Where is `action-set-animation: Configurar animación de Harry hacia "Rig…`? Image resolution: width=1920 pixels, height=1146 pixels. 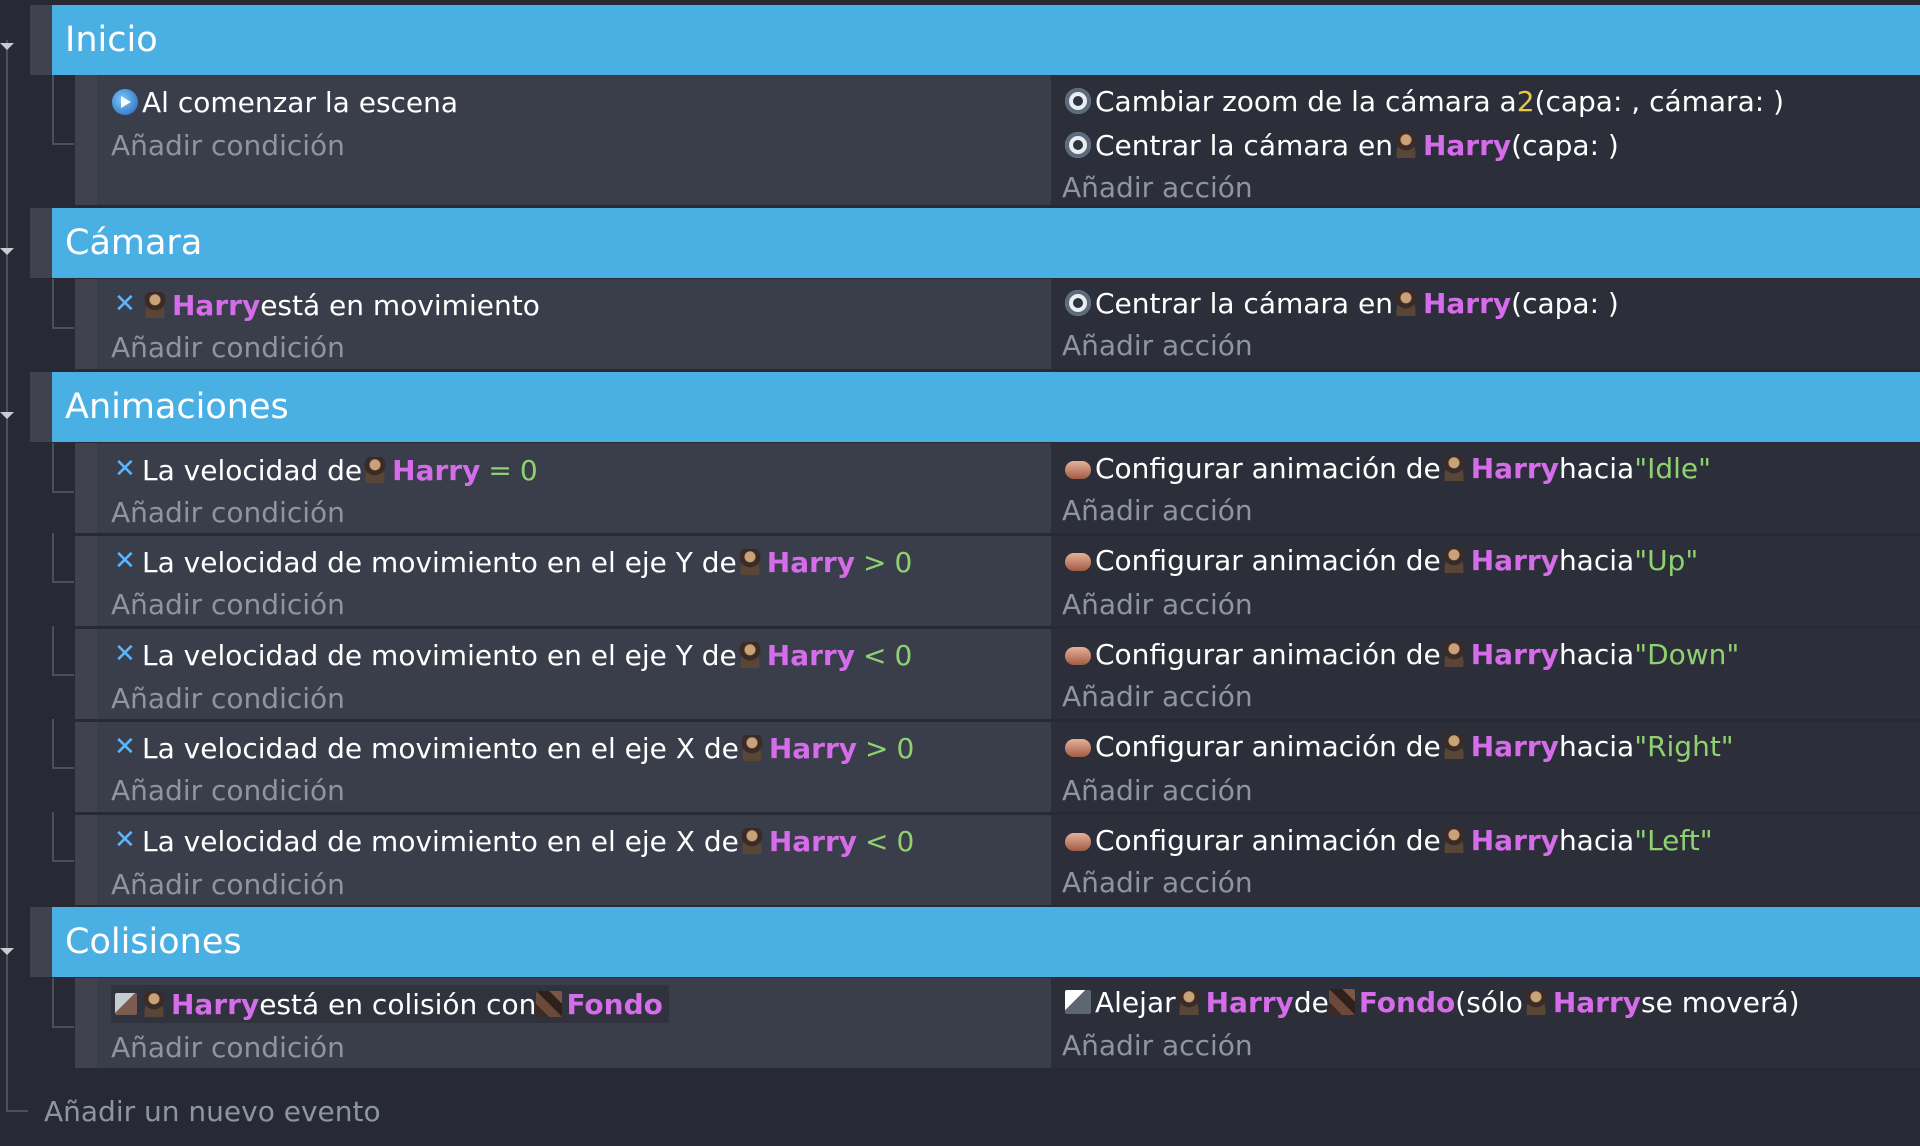 action-set-animation: Configurar animación de Harry hacia "Rig… is located at coordinates (1399, 746).